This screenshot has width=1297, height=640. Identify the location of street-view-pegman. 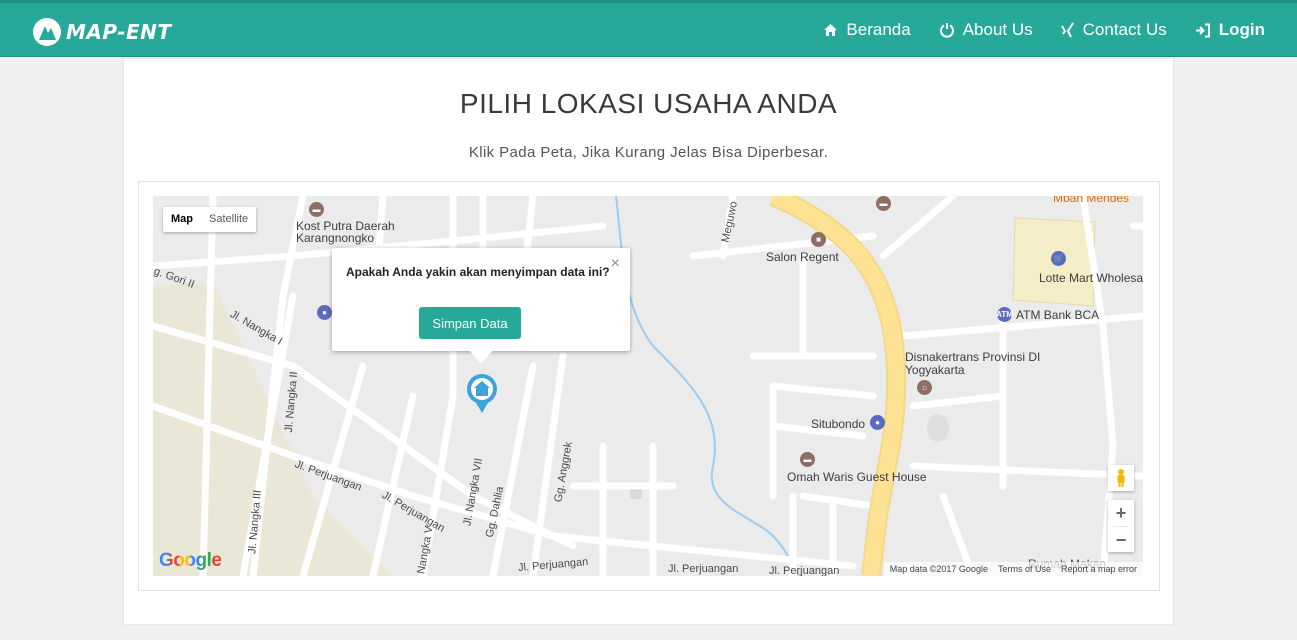
(1121, 478).